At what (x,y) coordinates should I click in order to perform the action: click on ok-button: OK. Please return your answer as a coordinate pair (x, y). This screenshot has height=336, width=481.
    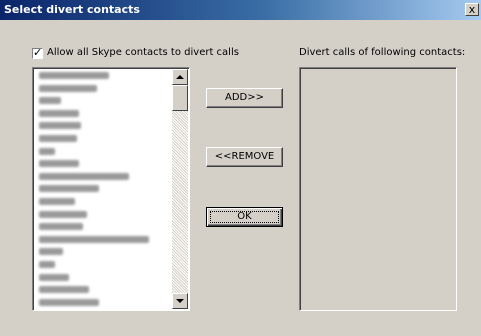
    Looking at the image, I should click on (244, 217).